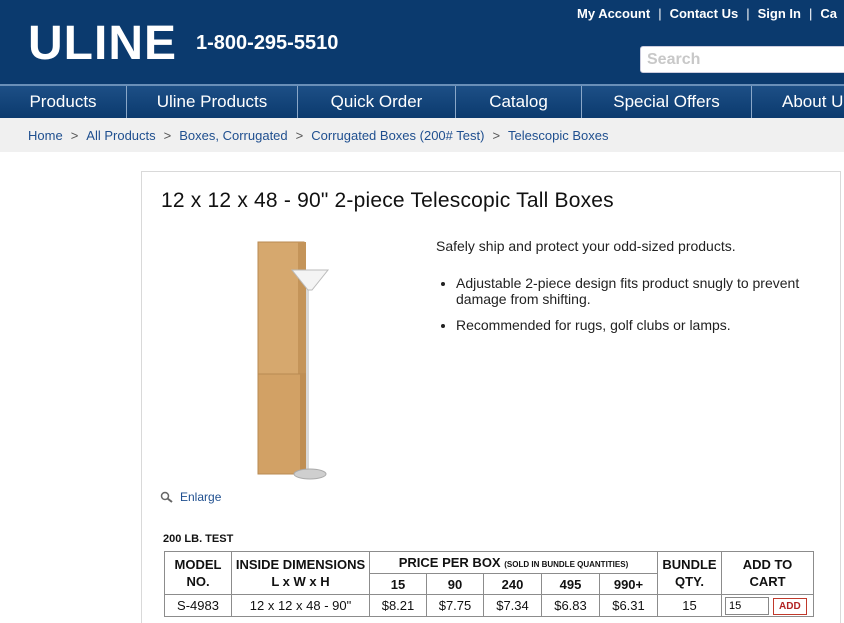 The height and width of the screenshot is (623, 844). What do you see at coordinates (45, 135) in the screenshot?
I see `breadcrumb-home: Home` at bounding box center [45, 135].